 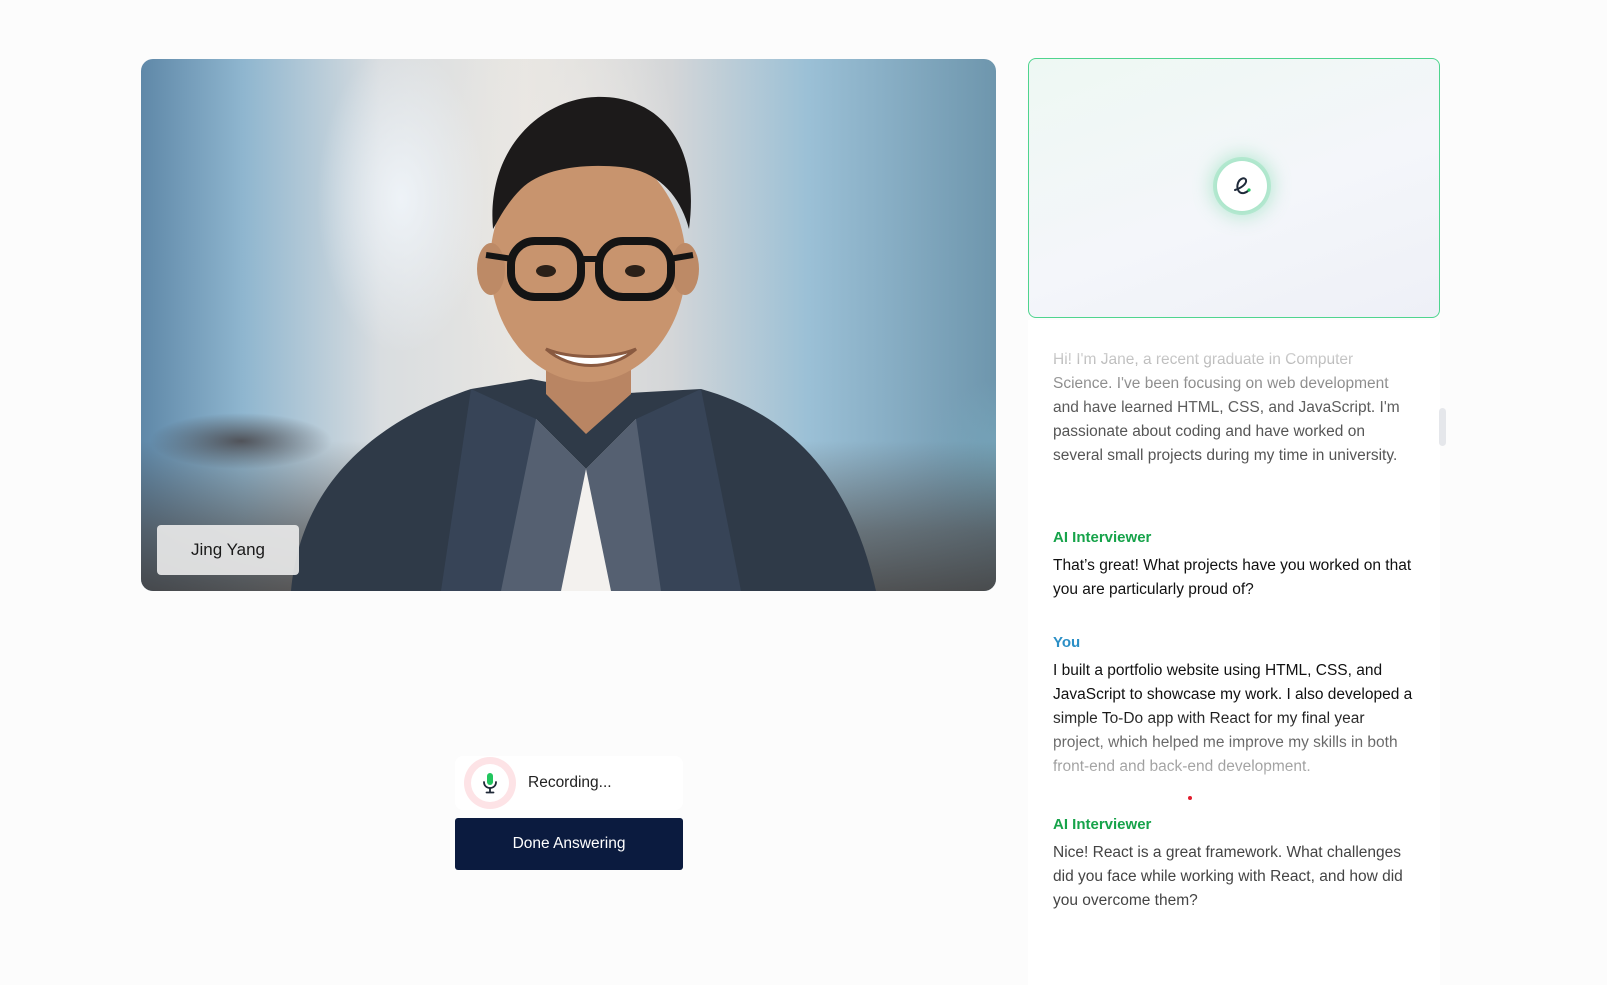 I want to click on e-logo-icon, so click(x=1242, y=186).